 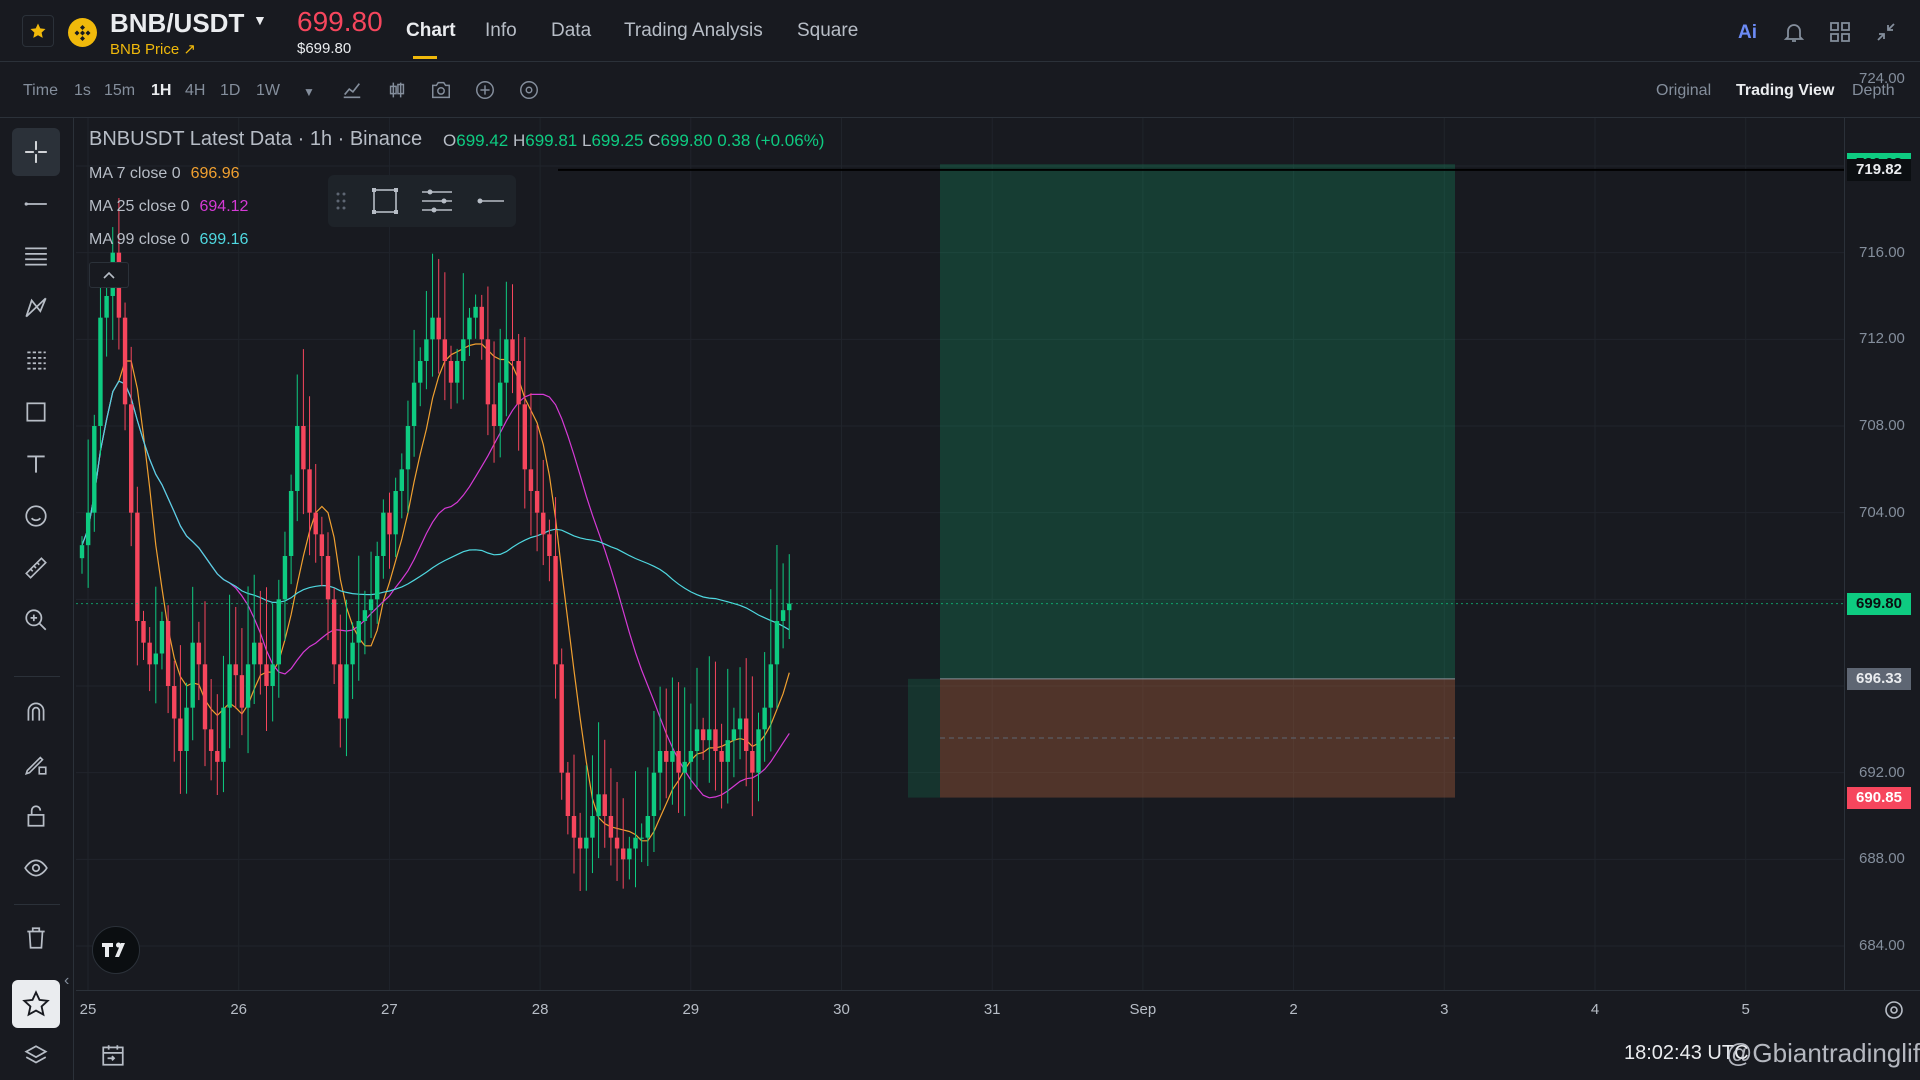 I want to click on emoji-tool, so click(x=36, y=516).